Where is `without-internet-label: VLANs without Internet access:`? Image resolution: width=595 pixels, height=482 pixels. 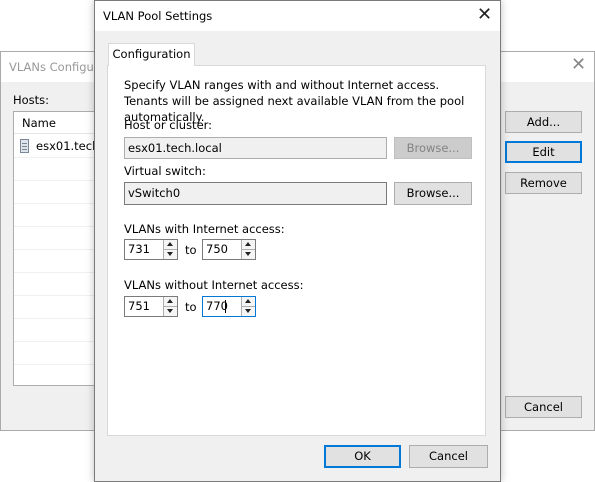 without-internet-label: VLANs without Internet access: is located at coordinates (214, 285).